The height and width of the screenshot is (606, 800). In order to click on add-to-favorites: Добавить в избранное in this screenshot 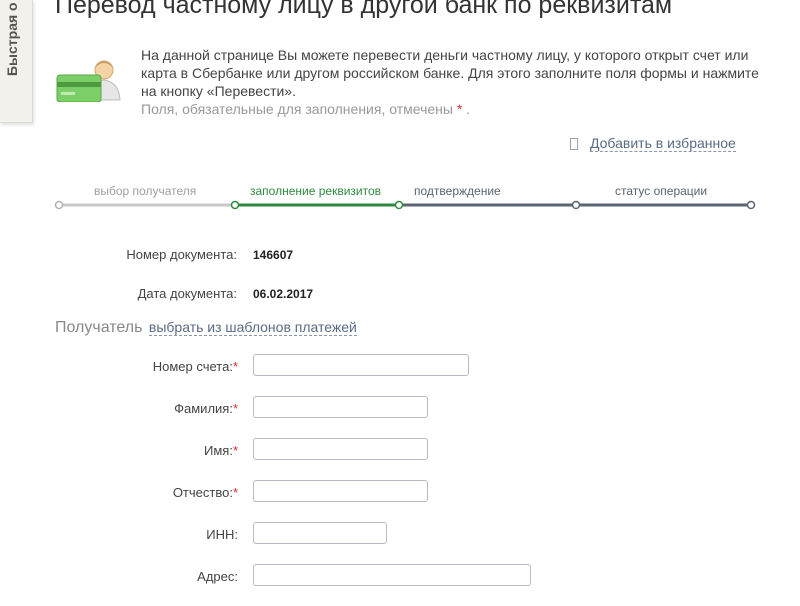, I will do `click(653, 143)`.